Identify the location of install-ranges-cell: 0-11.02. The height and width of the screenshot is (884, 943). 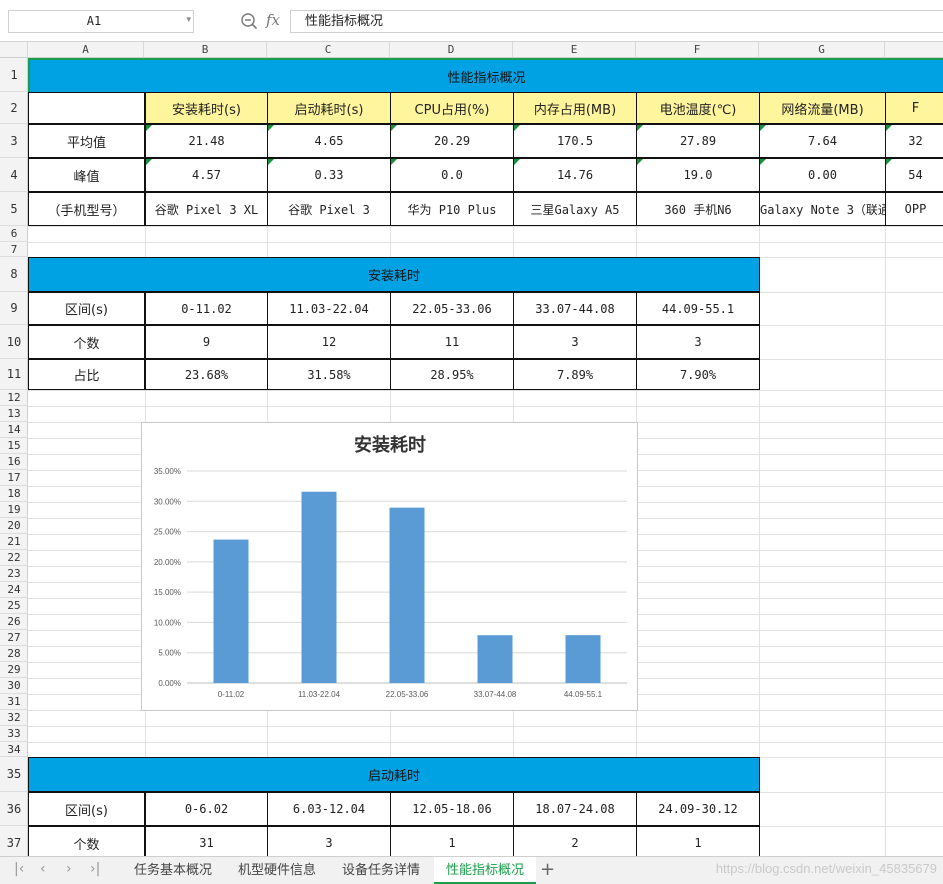
(206, 308).